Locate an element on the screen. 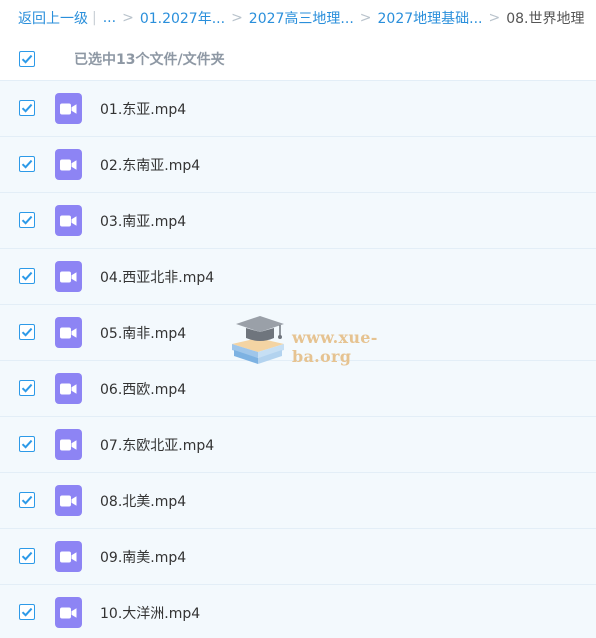 The image size is (596, 638). file-name: 10.大洋洲.mp4 is located at coordinates (150, 613).